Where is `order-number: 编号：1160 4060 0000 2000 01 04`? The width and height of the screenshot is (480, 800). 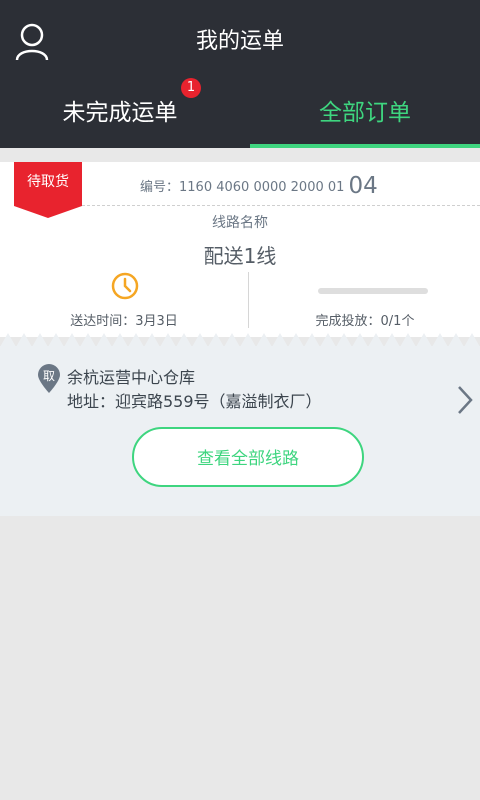 order-number: 编号：1160 4060 0000 2000 01 04 is located at coordinates (259, 186).